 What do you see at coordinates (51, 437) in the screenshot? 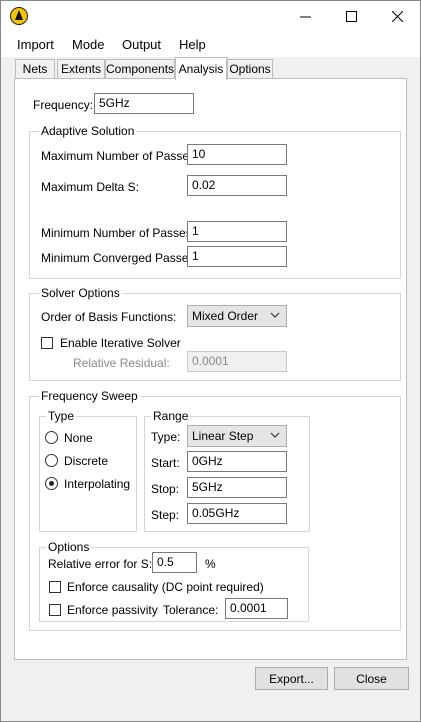
I see `sweep-type-none-radio` at bounding box center [51, 437].